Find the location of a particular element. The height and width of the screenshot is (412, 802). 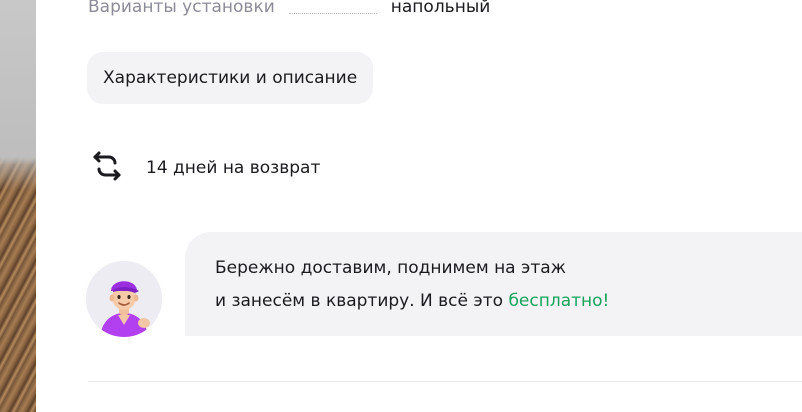

spec-row-installation: Варианты установки напольный is located at coordinates (438, 10).